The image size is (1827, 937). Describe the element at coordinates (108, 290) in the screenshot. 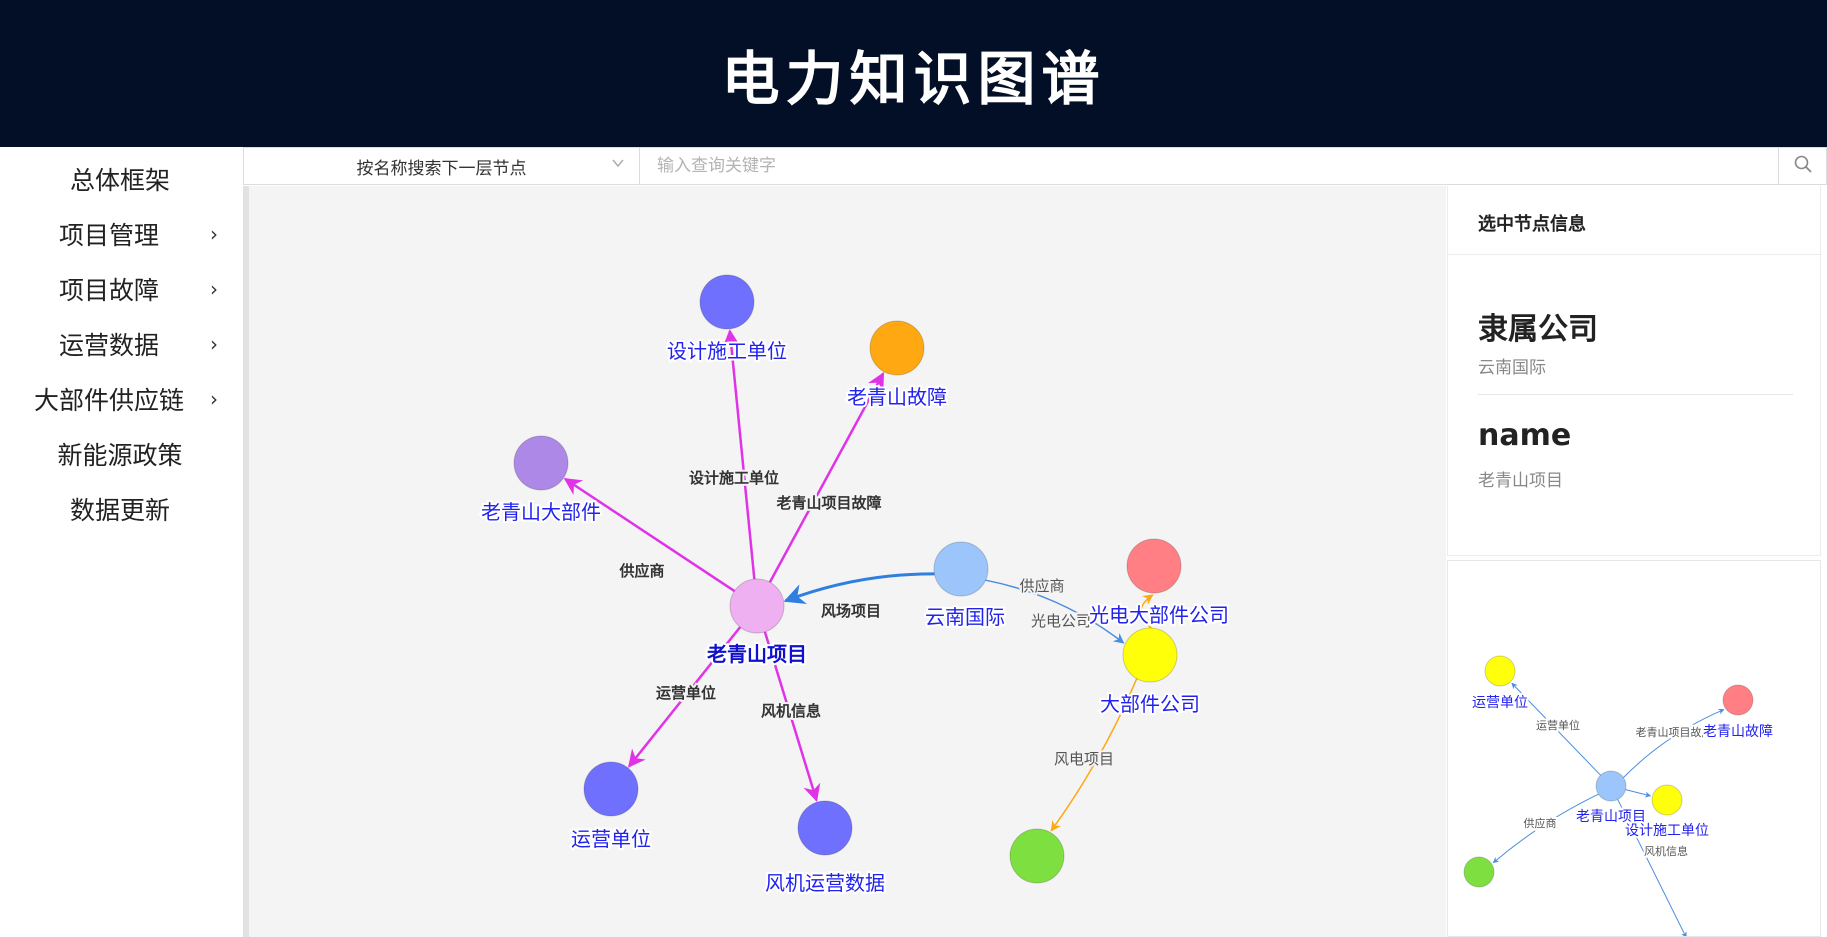

I see `sidebar-item-label: 项目故障` at that location.